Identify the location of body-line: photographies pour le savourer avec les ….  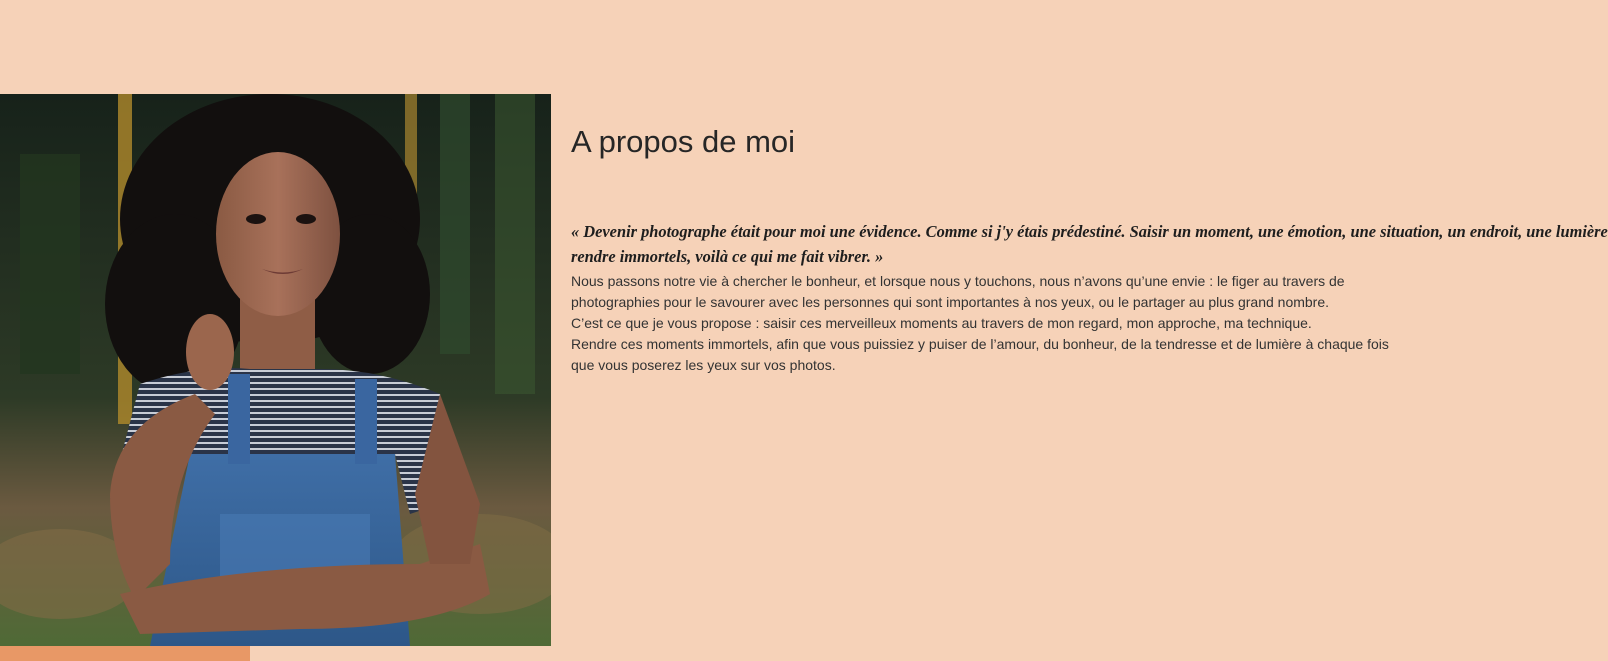
(950, 302).